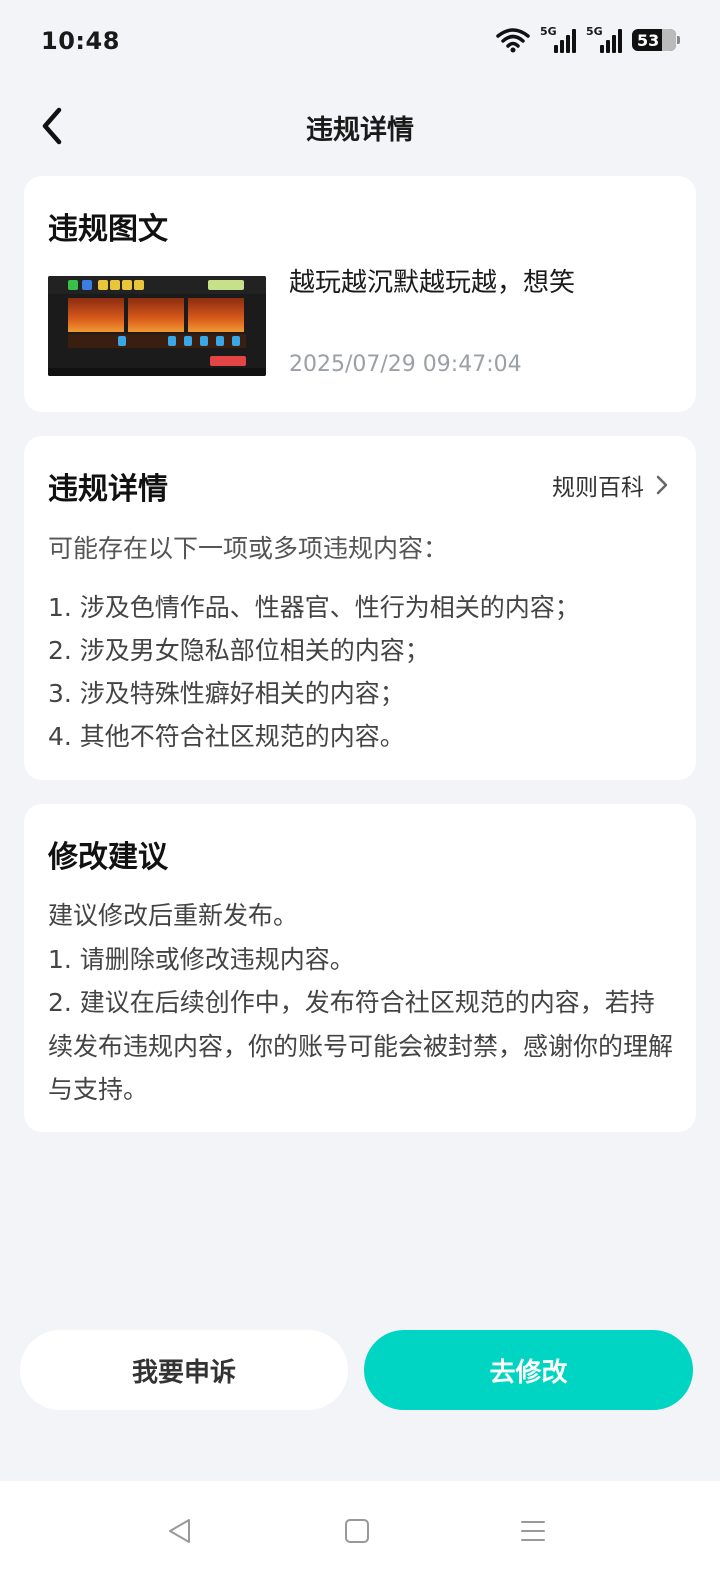 The image size is (720, 1584). Describe the element at coordinates (201, 959) in the screenshot. I see `suggestion-line: 1. 请删除或修改违规内容。` at that location.